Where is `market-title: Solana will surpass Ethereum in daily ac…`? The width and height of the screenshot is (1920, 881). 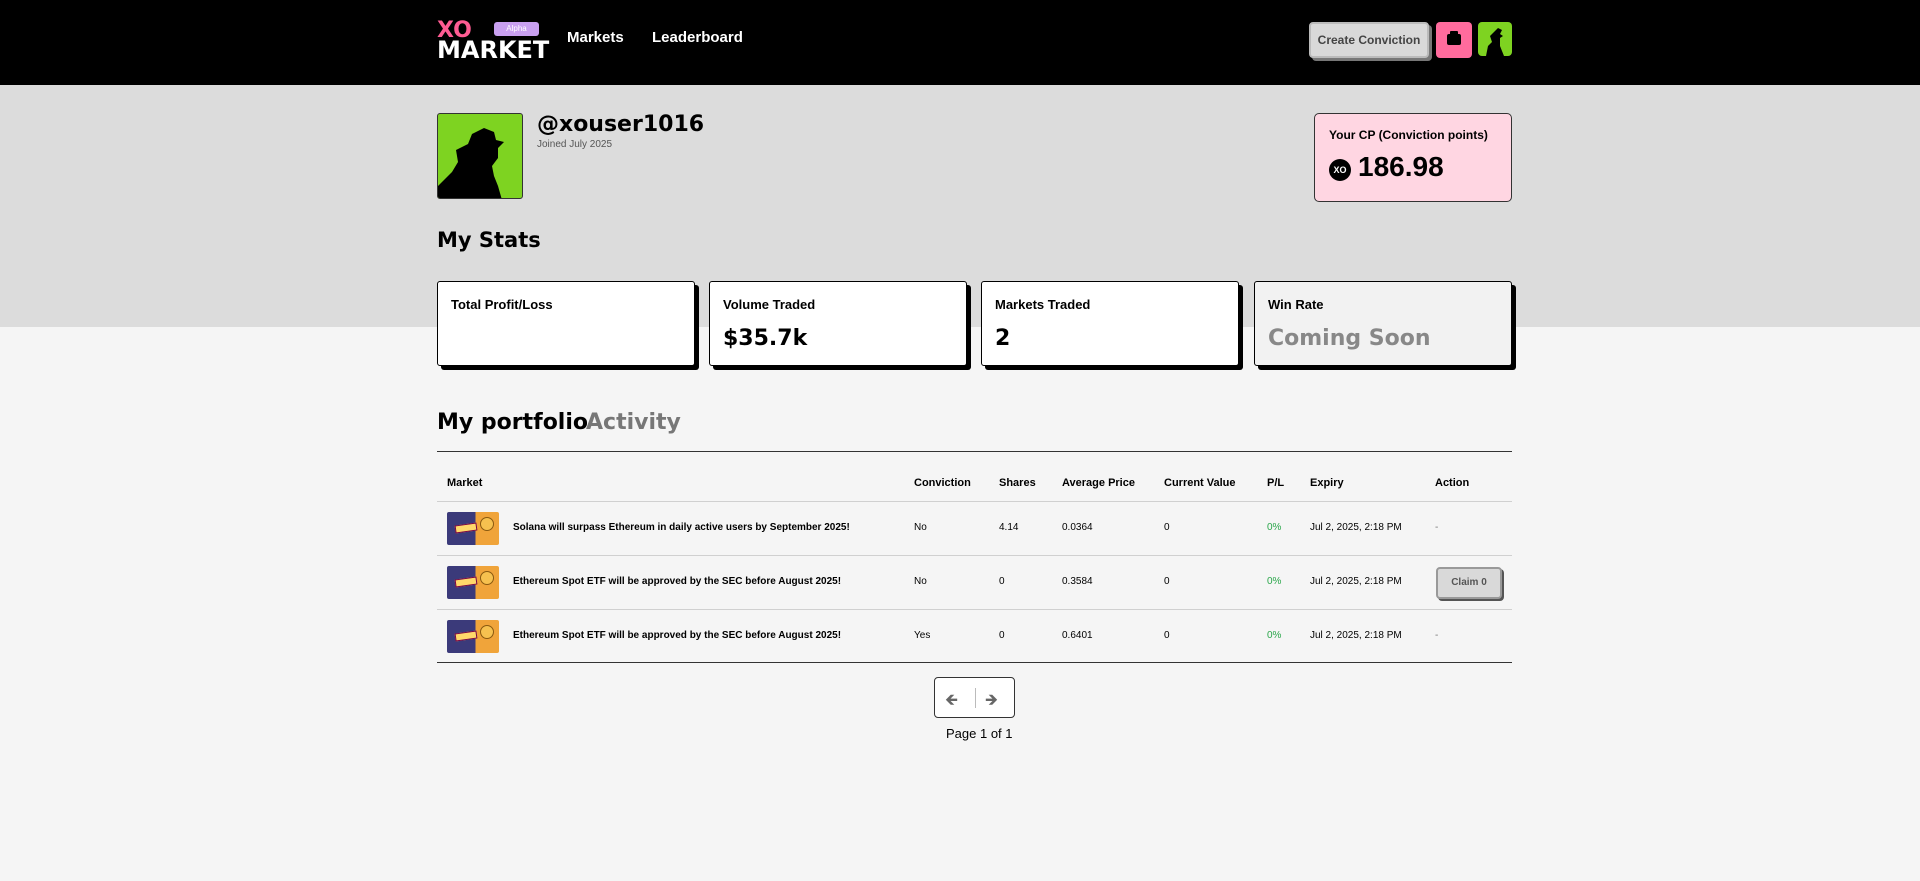 market-title: Solana will surpass Ethereum in daily ac… is located at coordinates (681, 527).